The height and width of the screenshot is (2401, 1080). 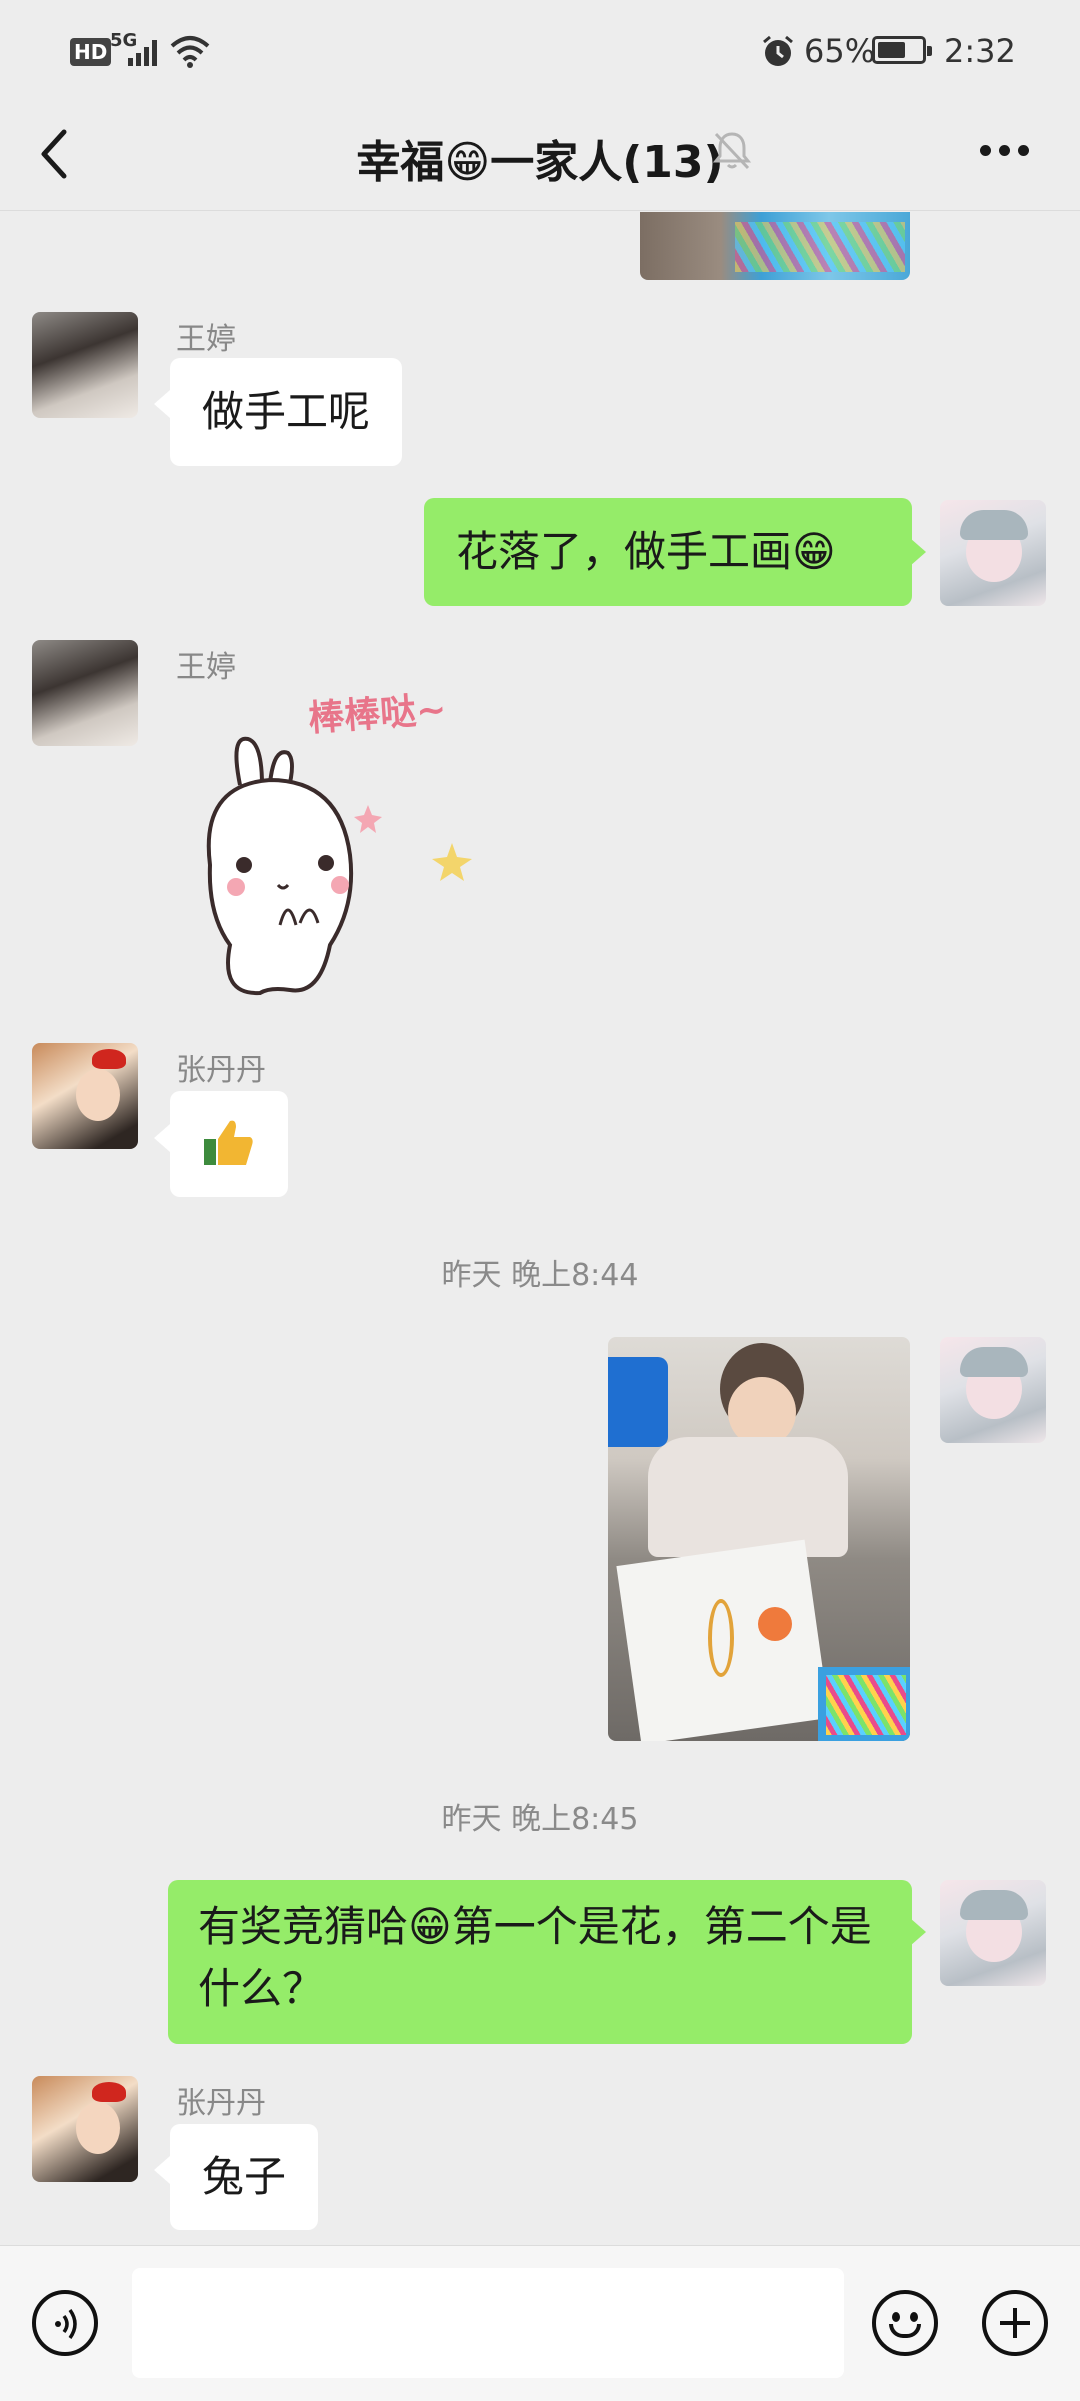 What do you see at coordinates (244, 2177) in the screenshot?
I see `message-bubble: 兔子` at bounding box center [244, 2177].